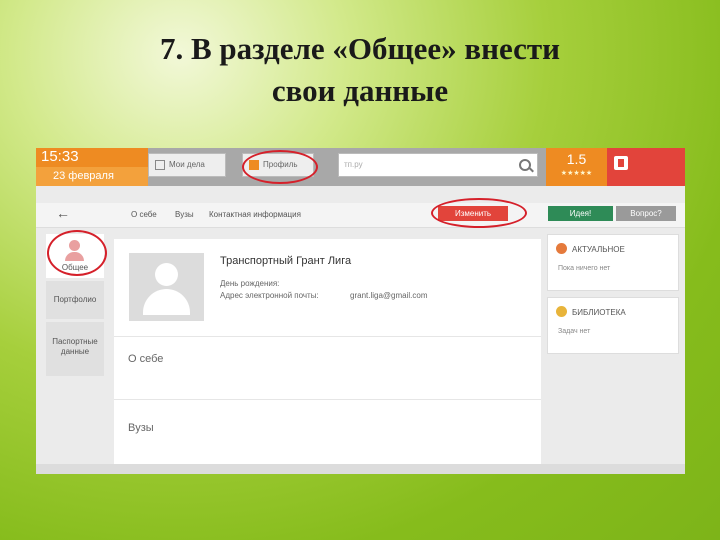 The height and width of the screenshot is (540, 720). Describe the element at coordinates (613, 325) in the screenshot. I see `library-panel: БИБЛИОТЕКА Задач нет` at that location.